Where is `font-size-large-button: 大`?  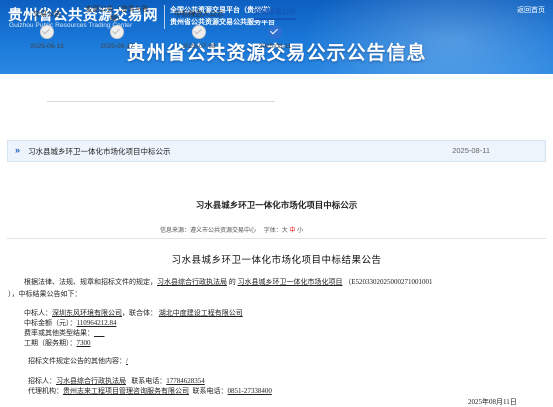
font-size-large-button: 大 is located at coordinates (285, 231).